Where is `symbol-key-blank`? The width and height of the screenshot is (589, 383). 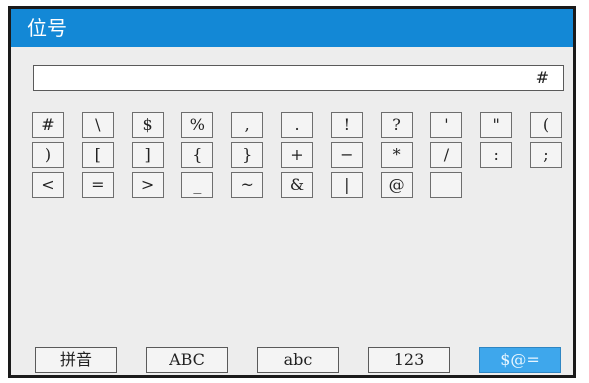
symbol-key-blank is located at coordinates (446, 185).